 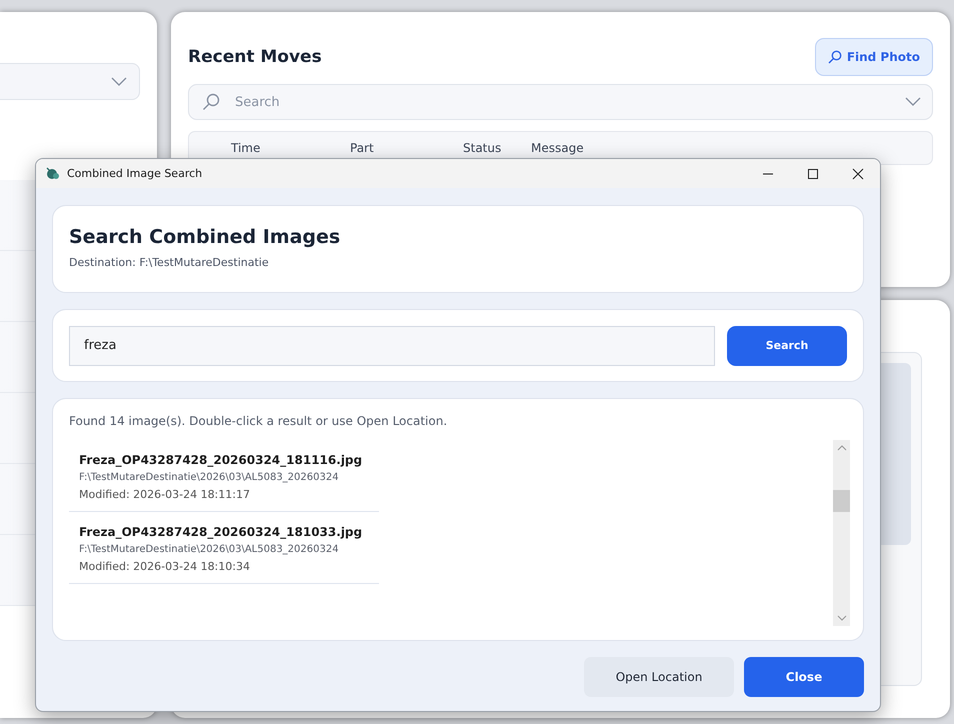 I want to click on dialog-button: Open Location, so click(x=659, y=677).